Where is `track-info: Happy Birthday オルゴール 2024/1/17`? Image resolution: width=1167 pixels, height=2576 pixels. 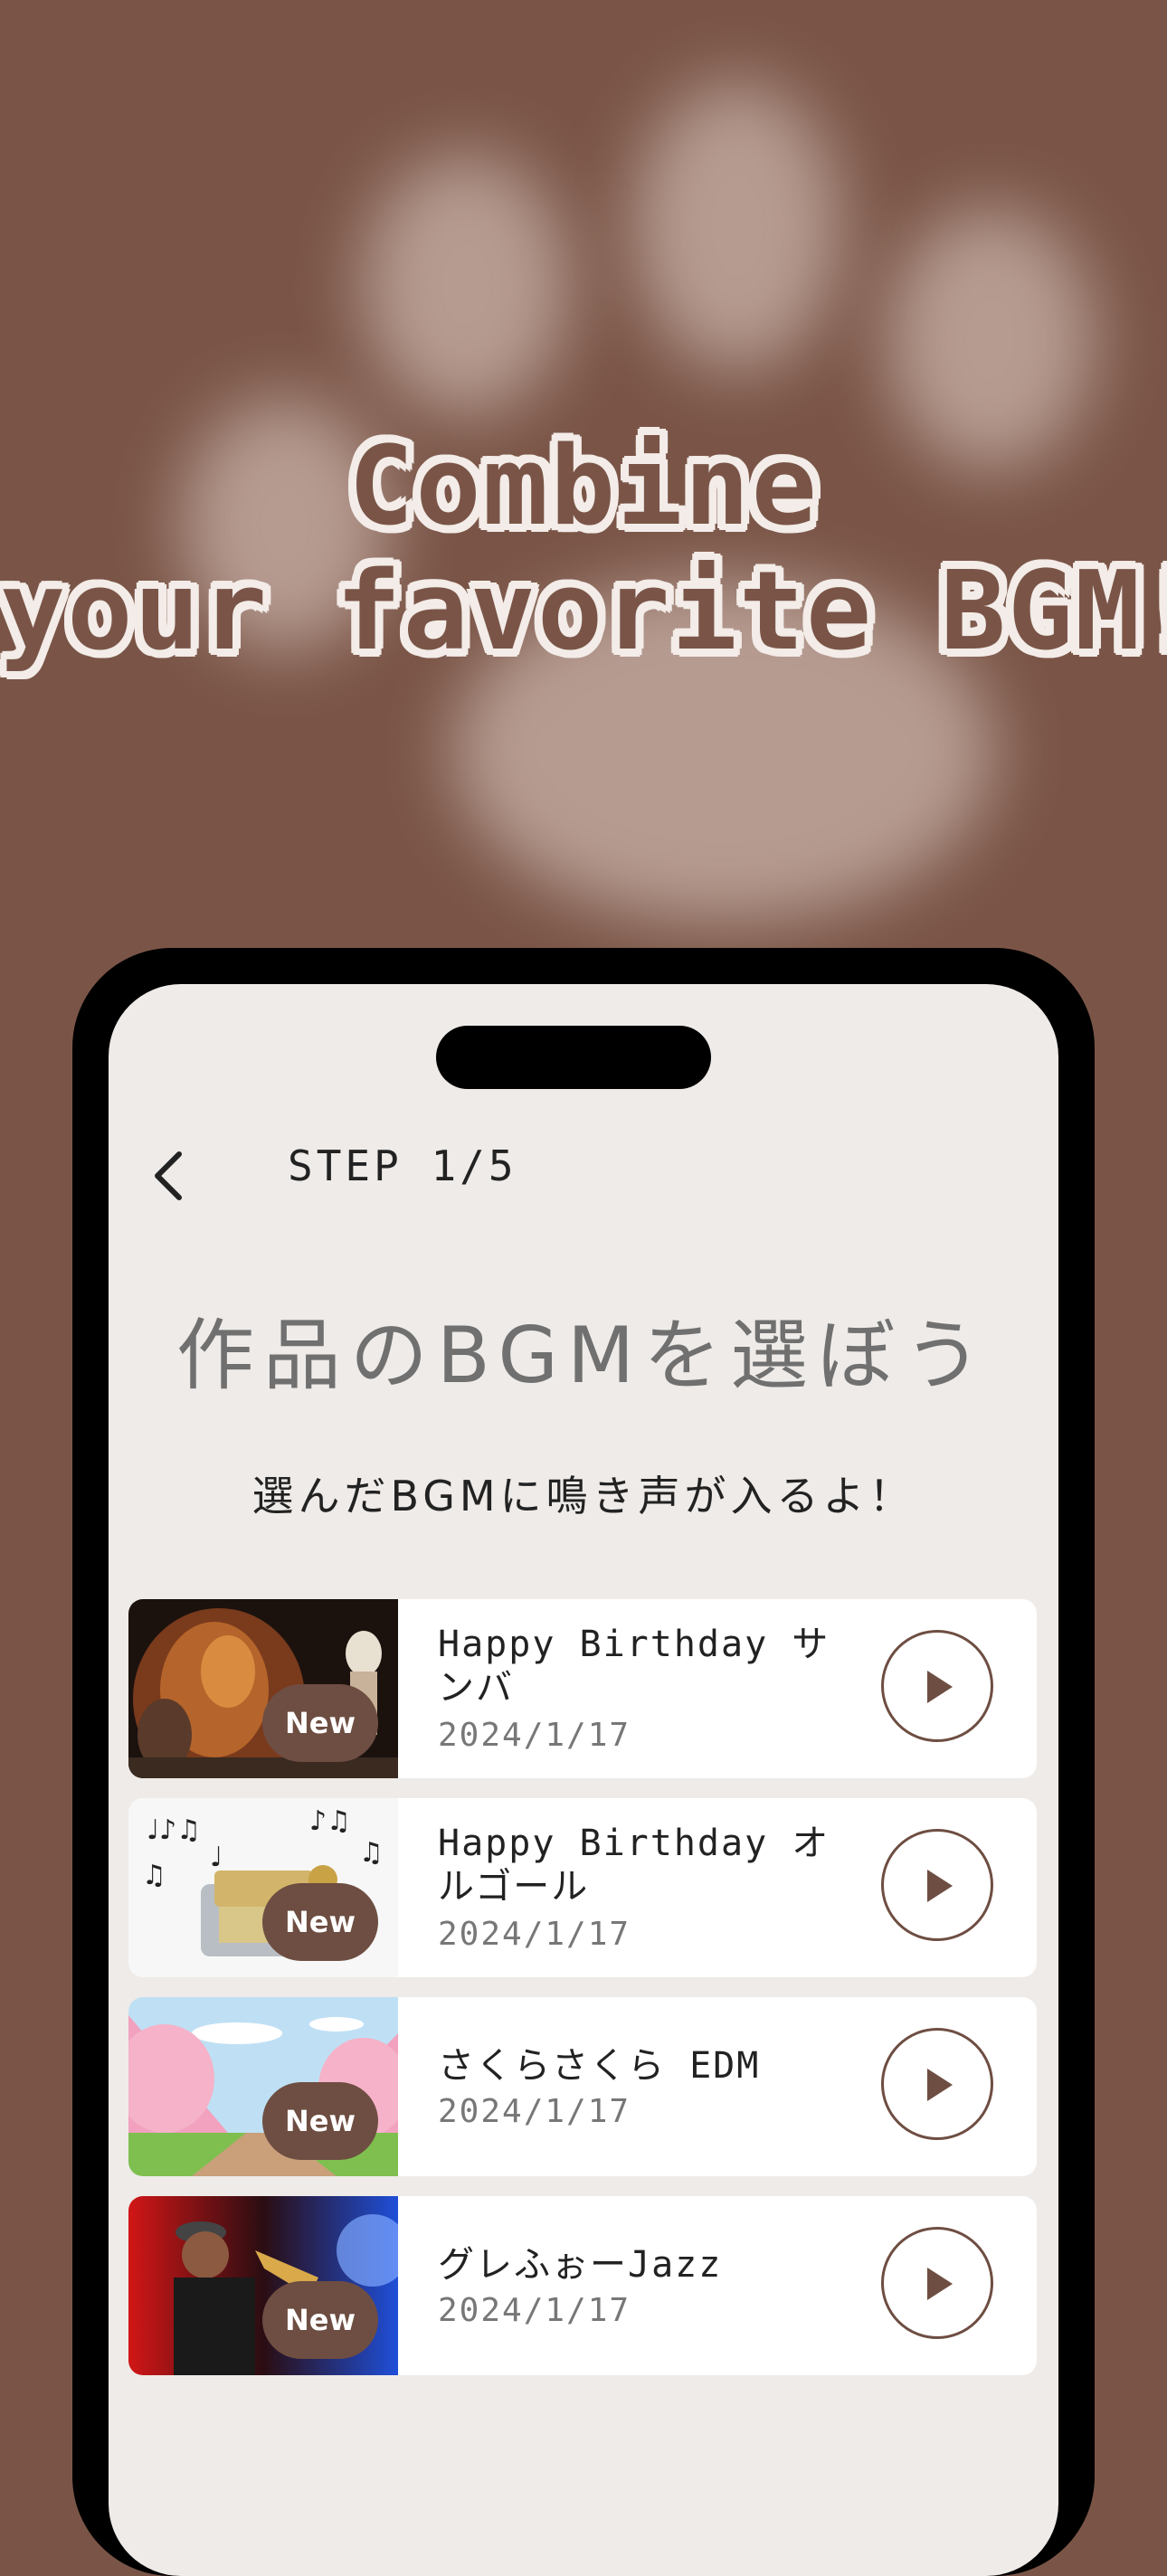
track-info: Happy Birthday オルゴール 2024/1/17 is located at coordinates (642, 1887).